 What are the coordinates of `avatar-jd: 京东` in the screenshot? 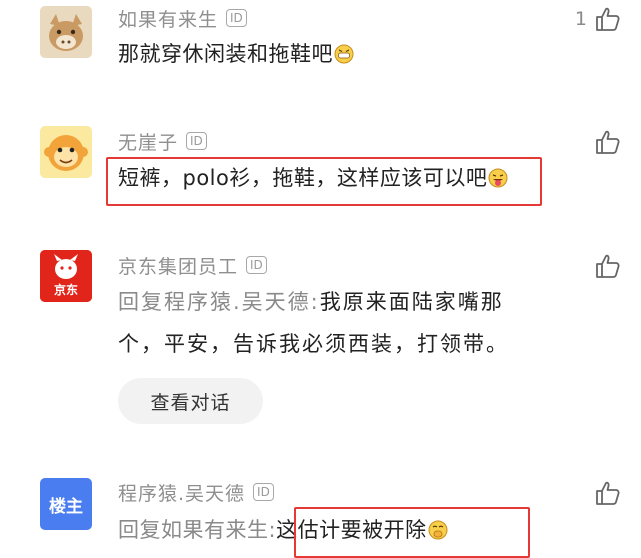 It's located at (66, 276).